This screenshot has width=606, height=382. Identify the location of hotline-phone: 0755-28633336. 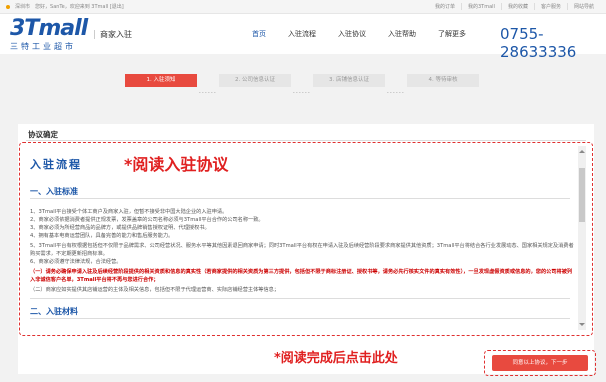
(538, 43).